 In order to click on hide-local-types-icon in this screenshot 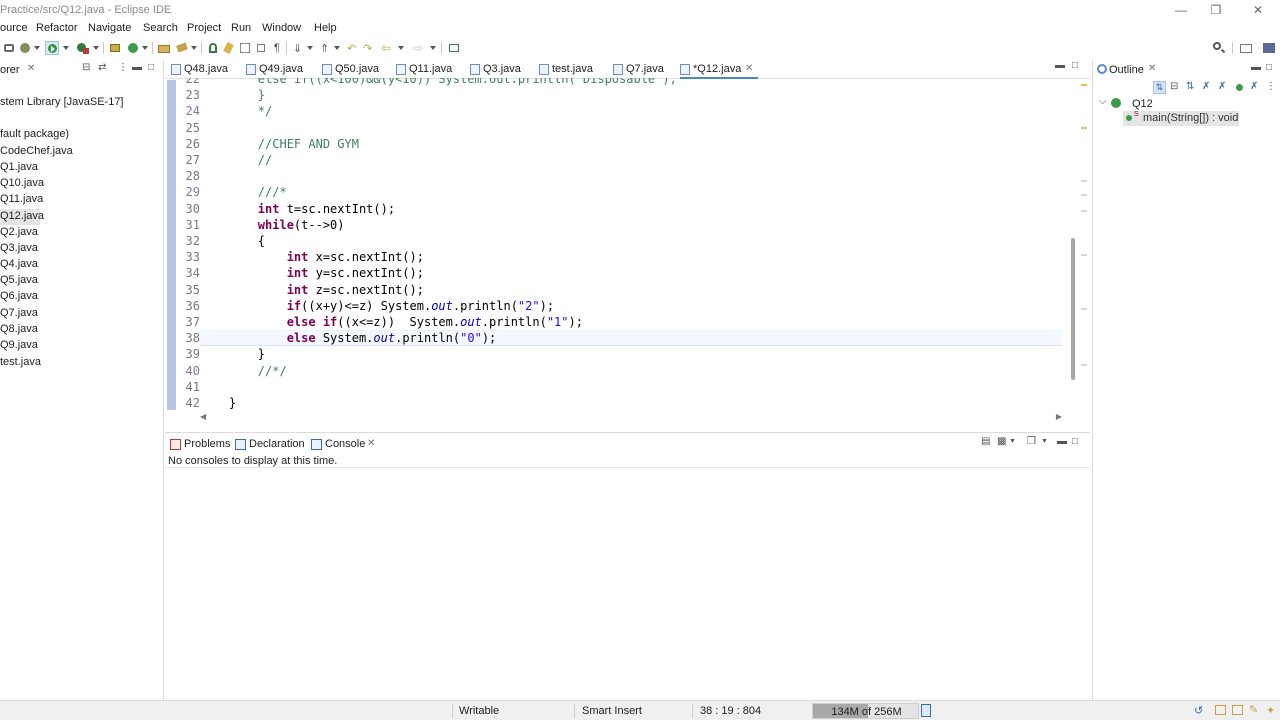, I will do `click(1239, 87)`.